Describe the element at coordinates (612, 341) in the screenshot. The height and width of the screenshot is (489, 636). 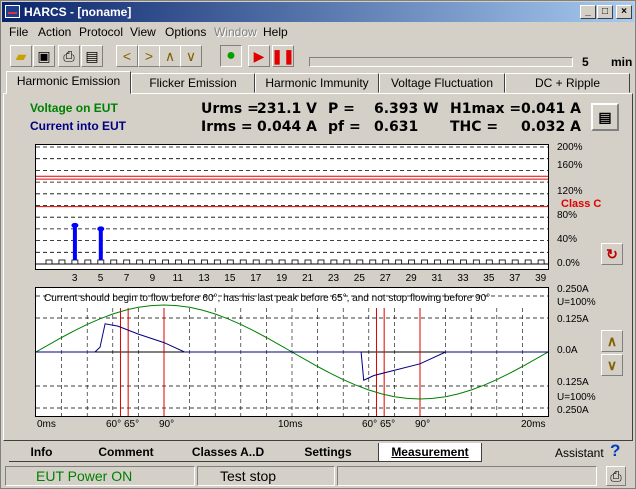
I see `scroll-up-button: ∧` at that location.